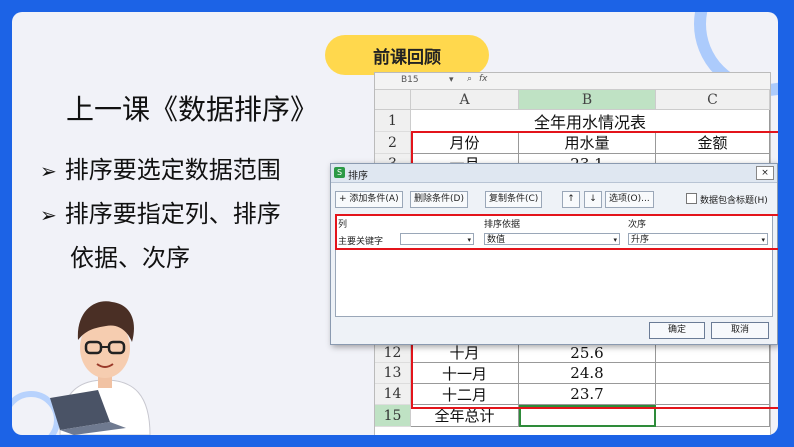 Image resolution: width=794 pixels, height=447 pixels. I want to click on move-up-button: ↑, so click(571, 199).